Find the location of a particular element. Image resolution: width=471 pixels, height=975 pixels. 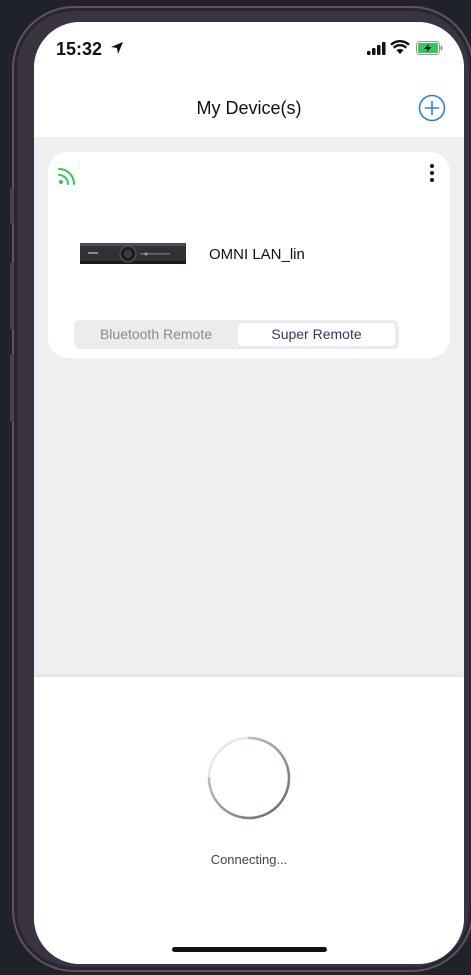

app-header: My Device(s) is located at coordinates (249, 109).